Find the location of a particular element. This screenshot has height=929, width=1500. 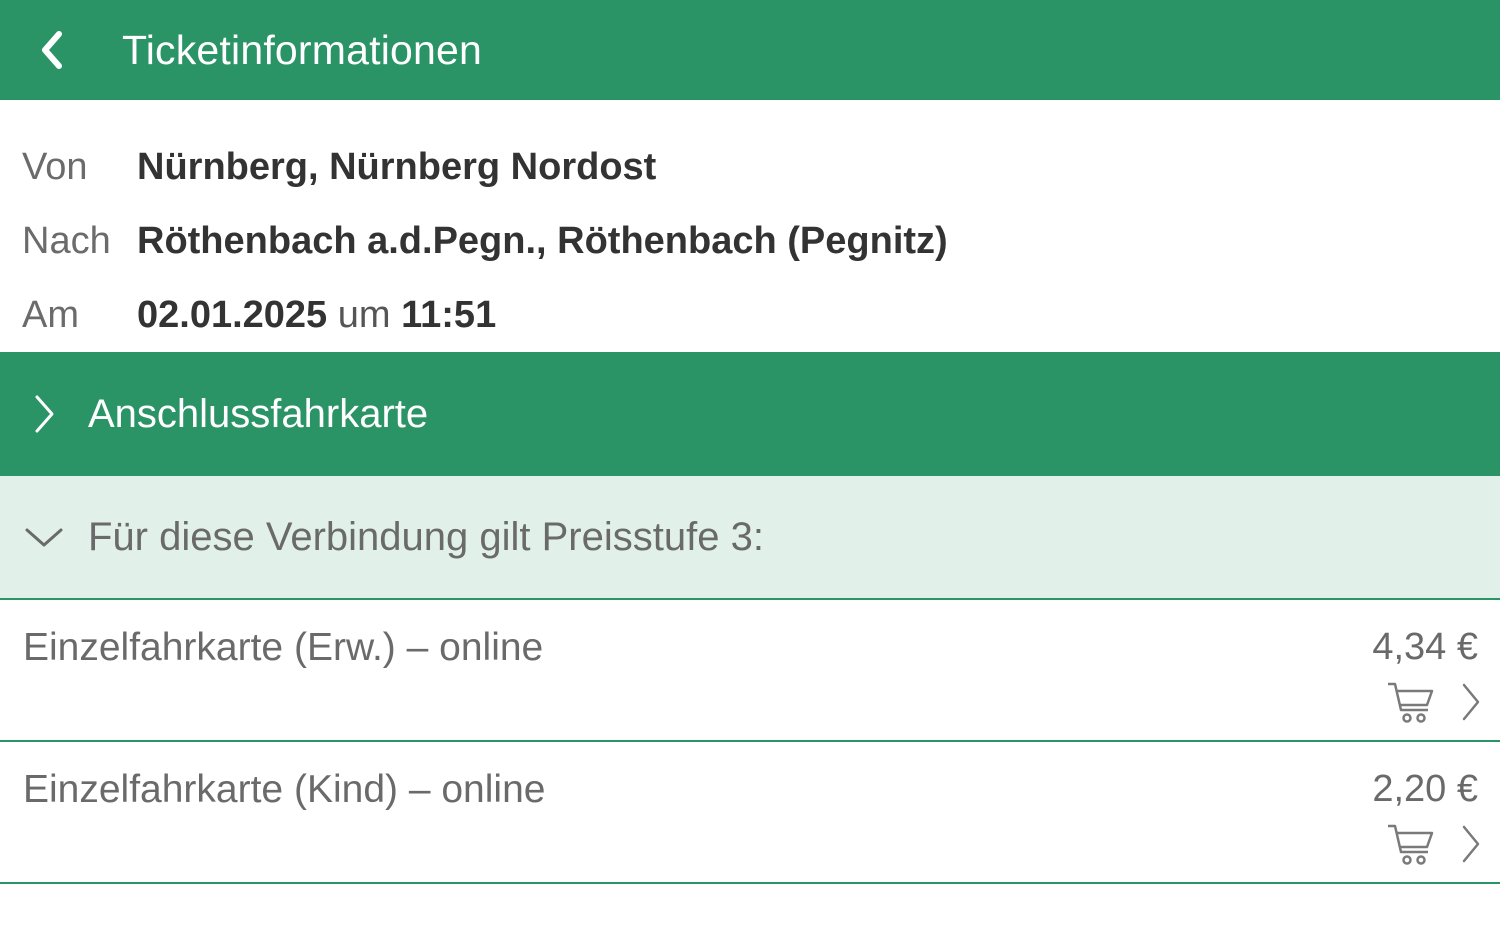

app-header: Ticketinformationen is located at coordinates (750, 50).